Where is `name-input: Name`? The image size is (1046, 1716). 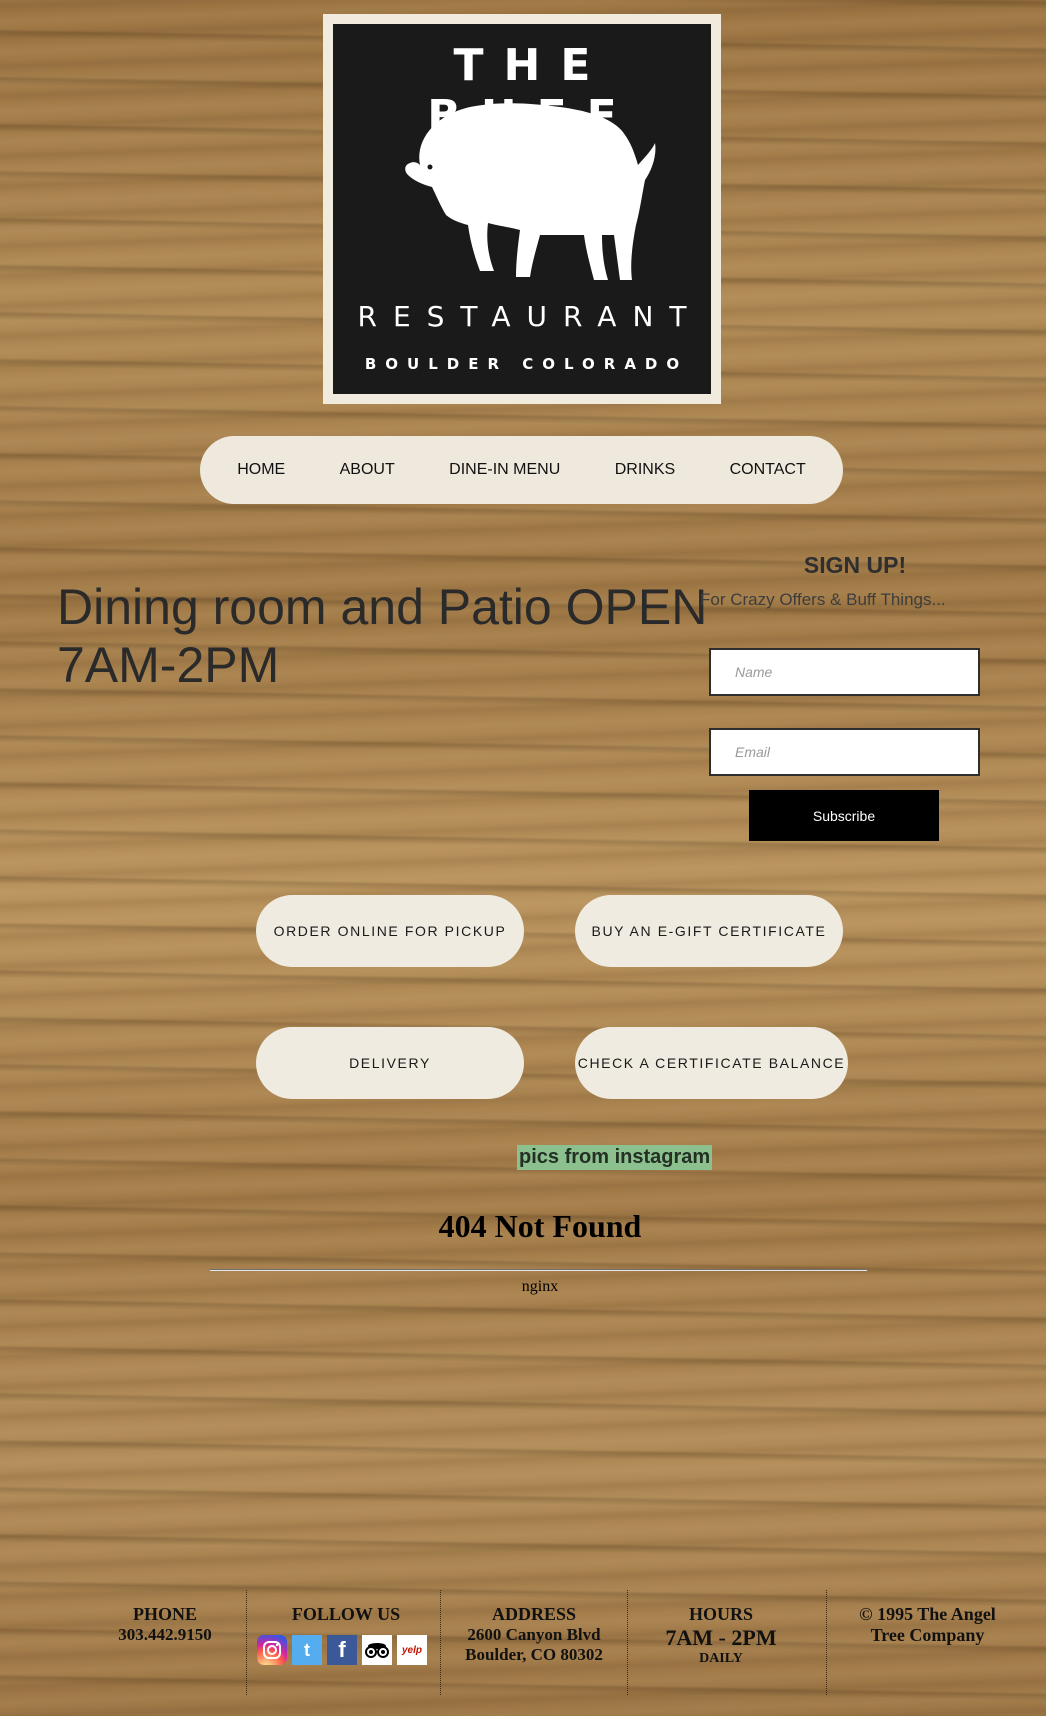
name-input: Name is located at coordinates (844, 672).